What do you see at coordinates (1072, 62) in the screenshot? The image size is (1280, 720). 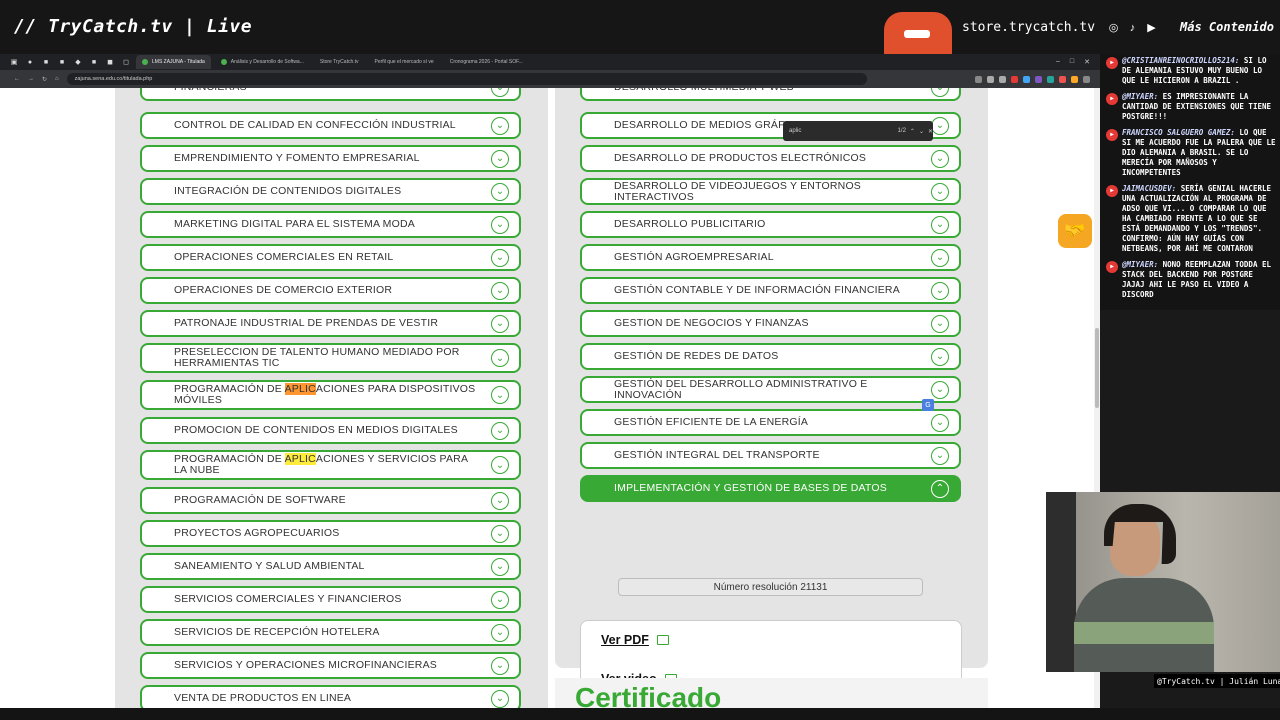 I see `maximize-icon: □` at bounding box center [1072, 62].